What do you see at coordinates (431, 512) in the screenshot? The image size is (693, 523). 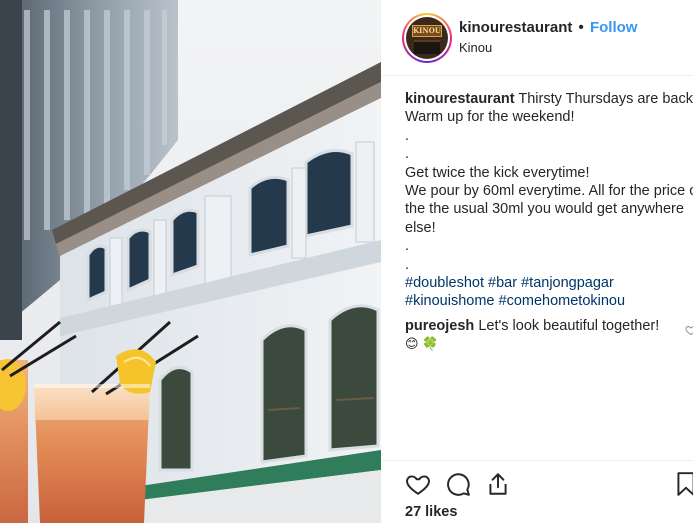 I see `likes-count: 27 likes` at bounding box center [431, 512].